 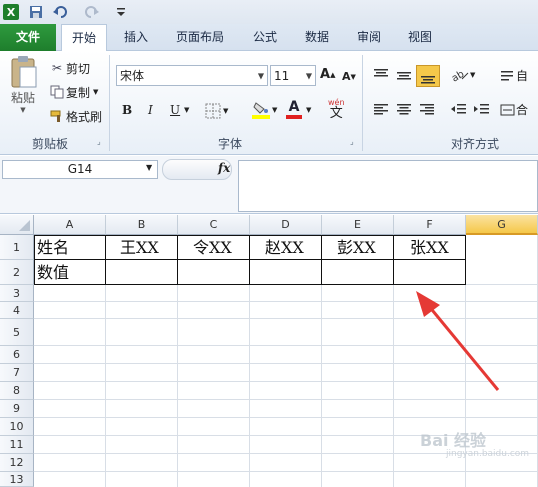 What do you see at coordinates (430, 225) in the screenshot?
I see `column-header-f: F` at bounding box center [430, 225].